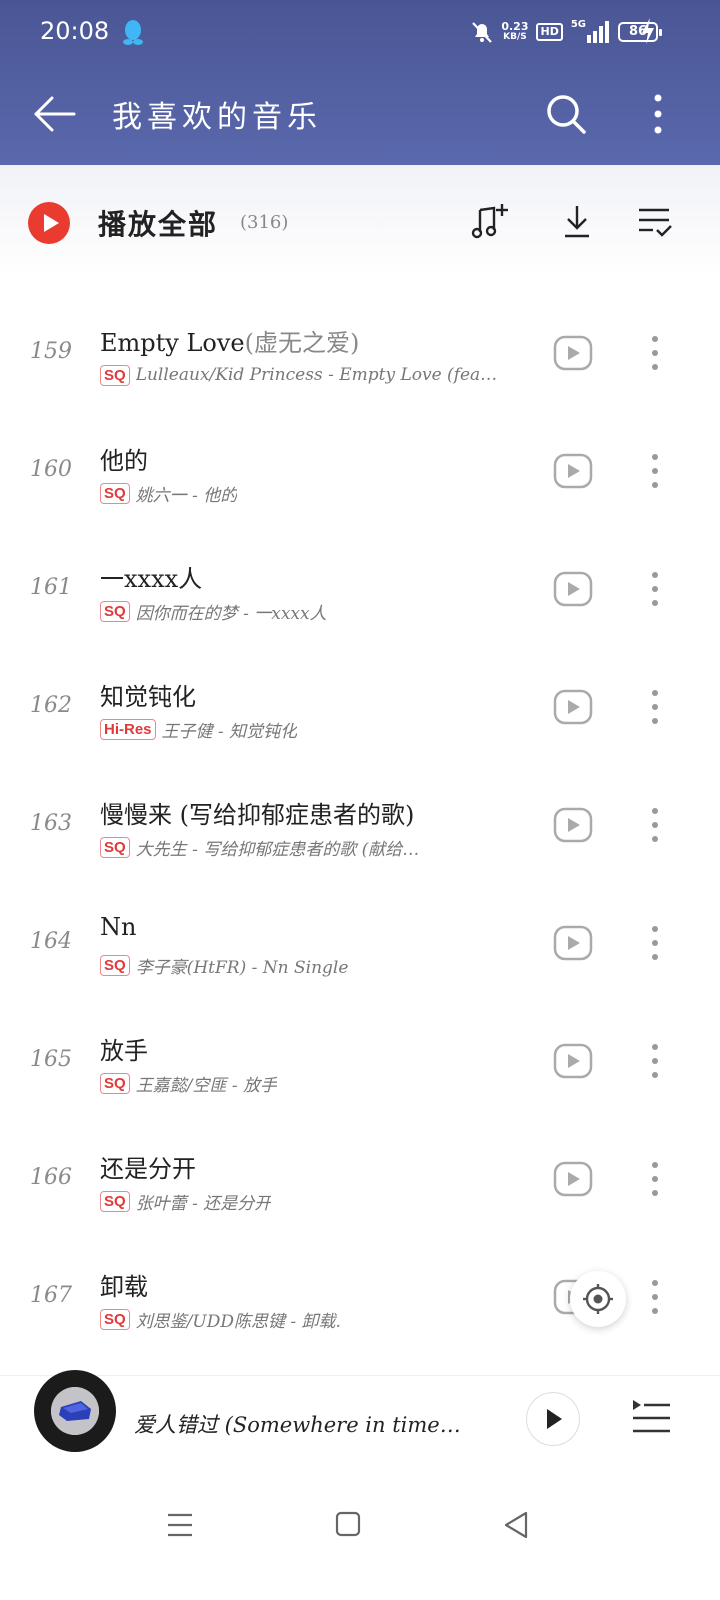  Describe the element at coordinates (257, 815) in the screenshot. I see `song-title-main: 慢慢来 (写给抑郁症患者的歌)` at that location.